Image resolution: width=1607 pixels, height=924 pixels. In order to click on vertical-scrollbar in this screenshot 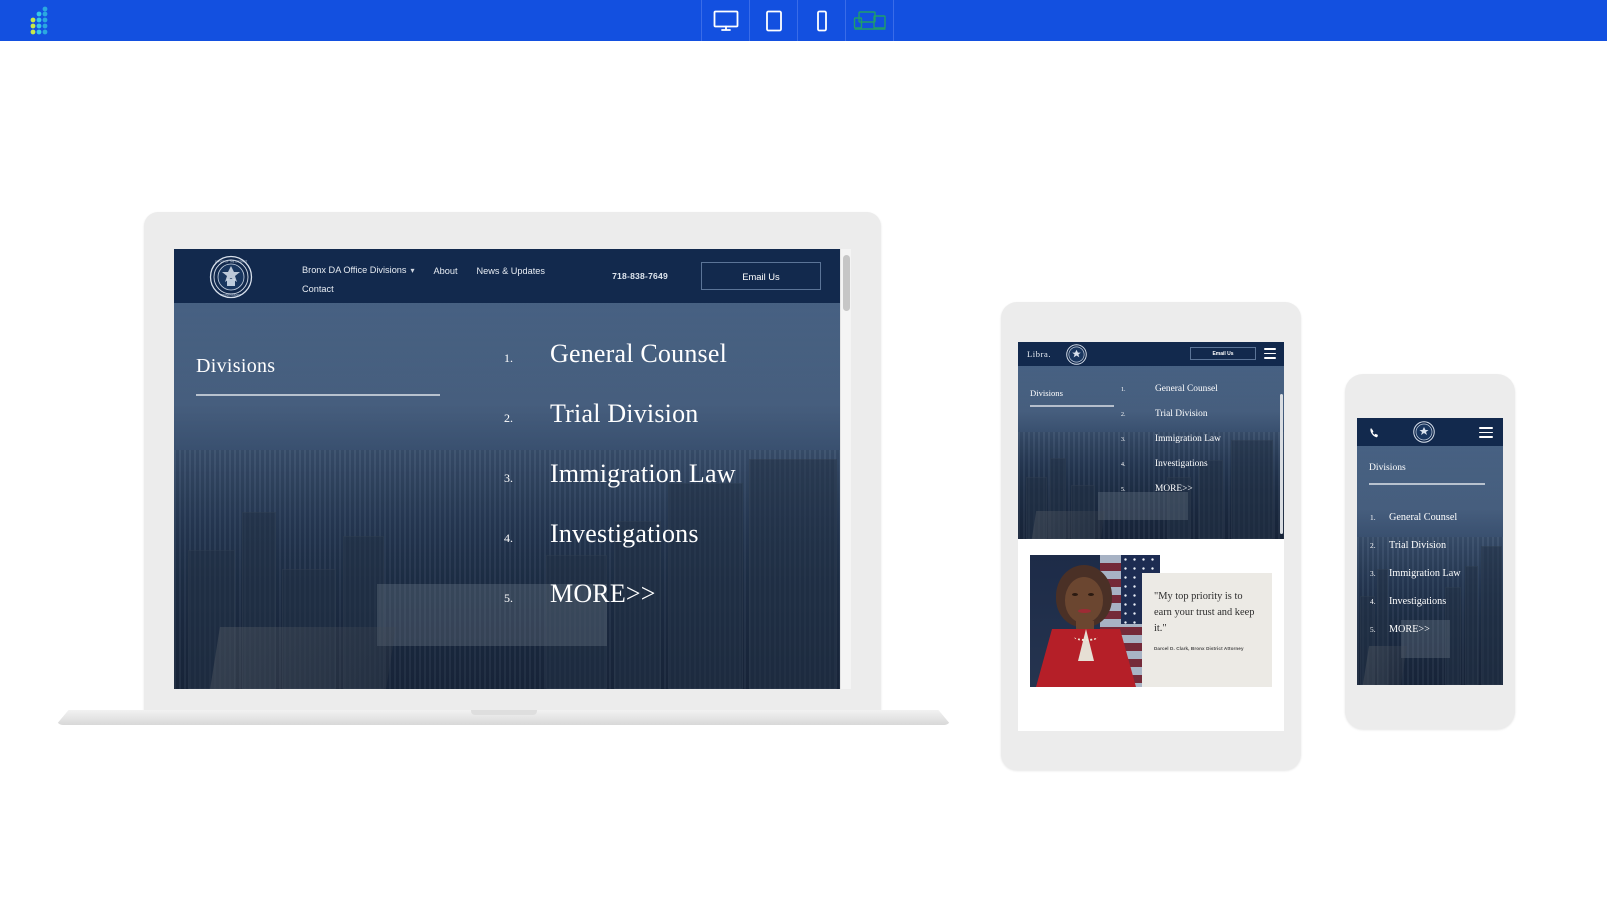, I will do `click(845, 469)`.